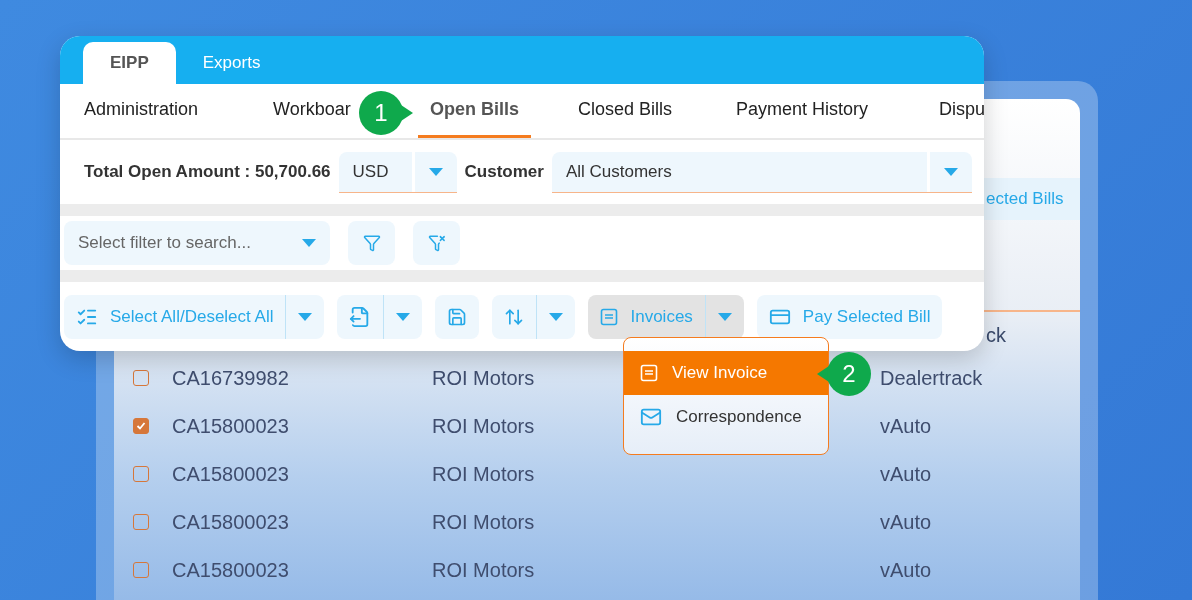  What do you see at coordinates (802, 111) in the screenshot?
I see `nav-tab: Payment History` at bounding box center [802, 111].